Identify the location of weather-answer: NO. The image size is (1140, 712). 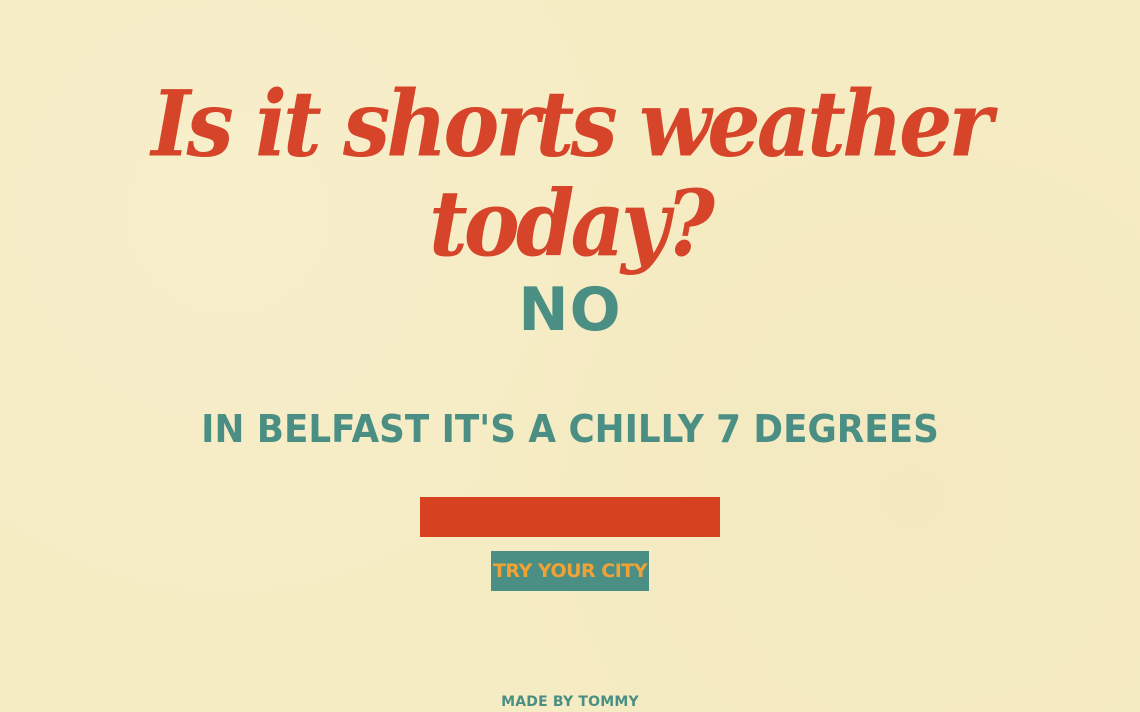
(570, 310).